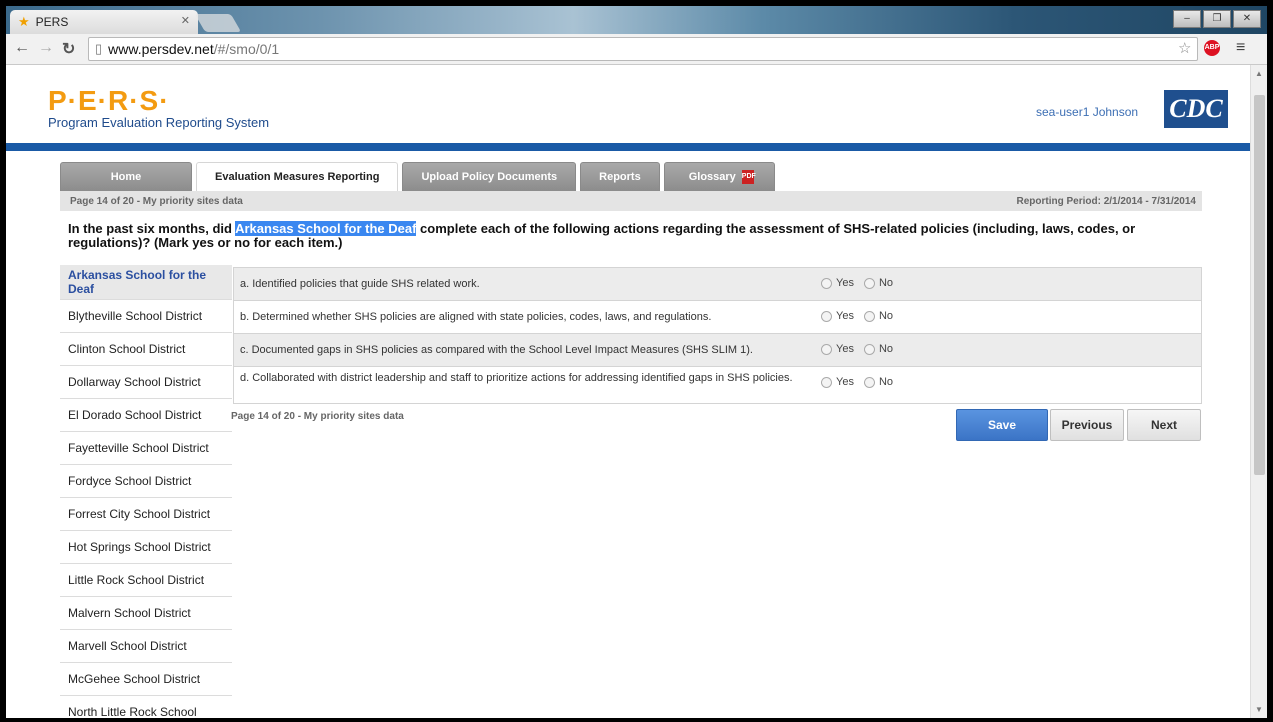 This screenshot has height=722, width=1273. I want to click on minimize-icon: –, so click(1187, 19).